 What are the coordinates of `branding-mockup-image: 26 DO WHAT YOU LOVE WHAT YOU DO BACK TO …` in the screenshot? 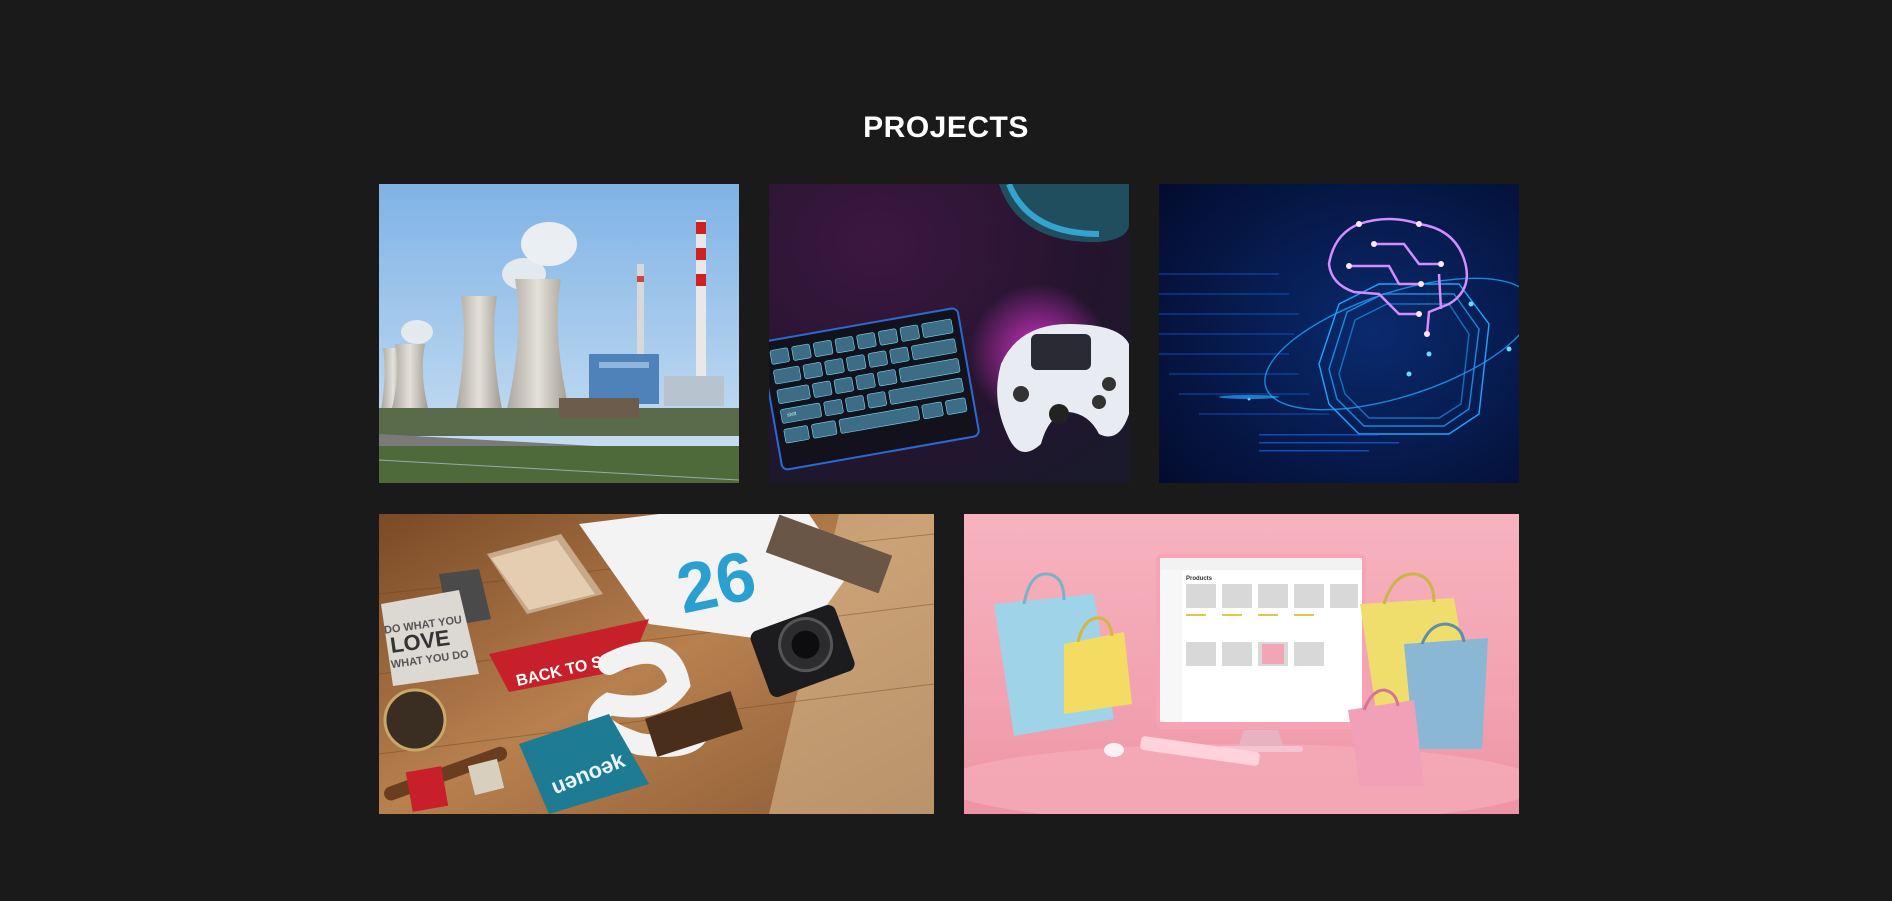 It's located at (656, 664).